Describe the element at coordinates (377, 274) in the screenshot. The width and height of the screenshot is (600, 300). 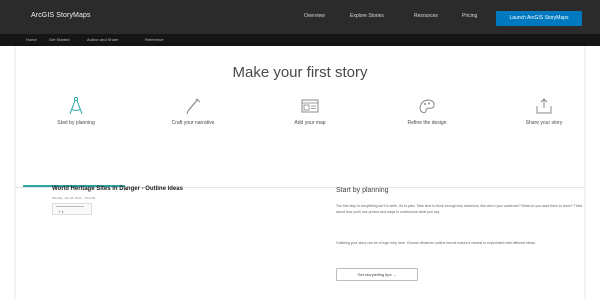
I see `storytelling-tips-button: Get storytelling tips →` at that location.